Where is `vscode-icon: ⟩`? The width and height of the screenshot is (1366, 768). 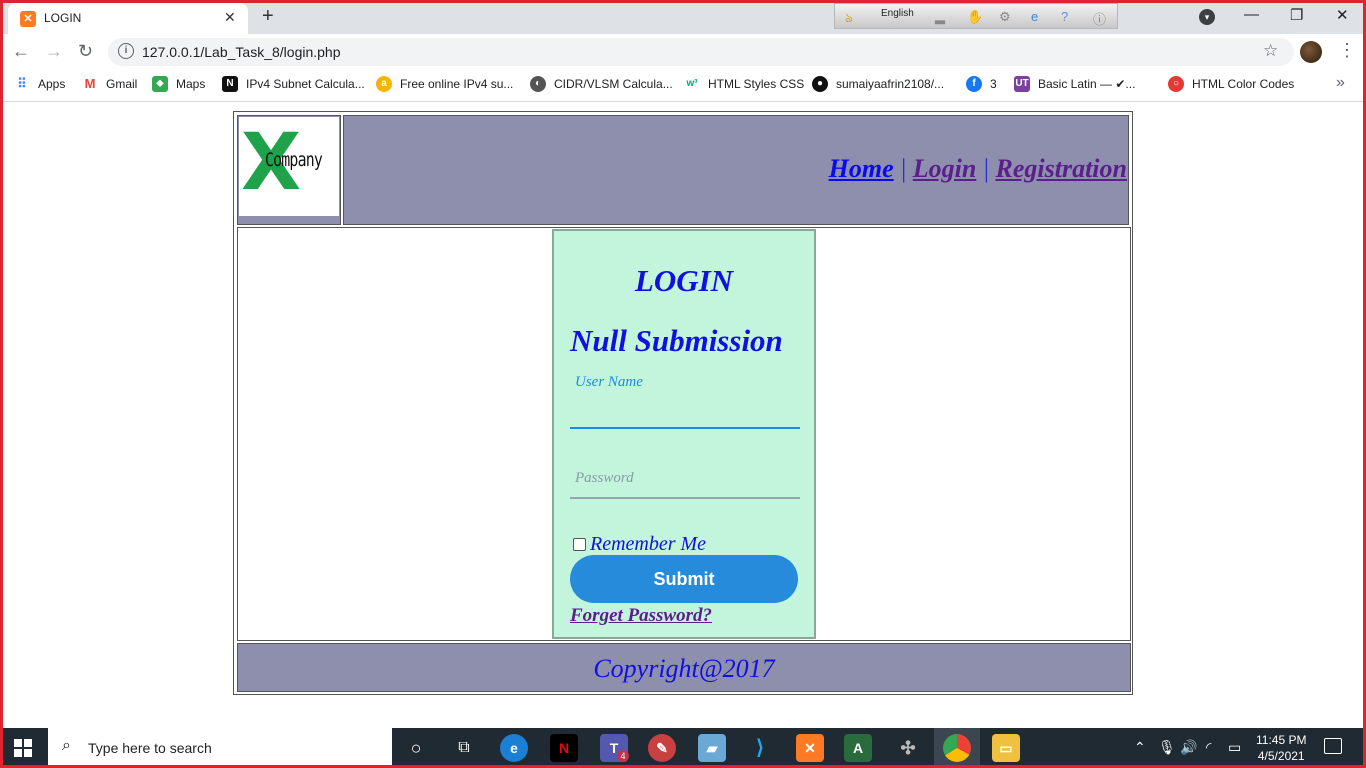
vscode-icon: ⟩ is located at coordinates (760, 748).